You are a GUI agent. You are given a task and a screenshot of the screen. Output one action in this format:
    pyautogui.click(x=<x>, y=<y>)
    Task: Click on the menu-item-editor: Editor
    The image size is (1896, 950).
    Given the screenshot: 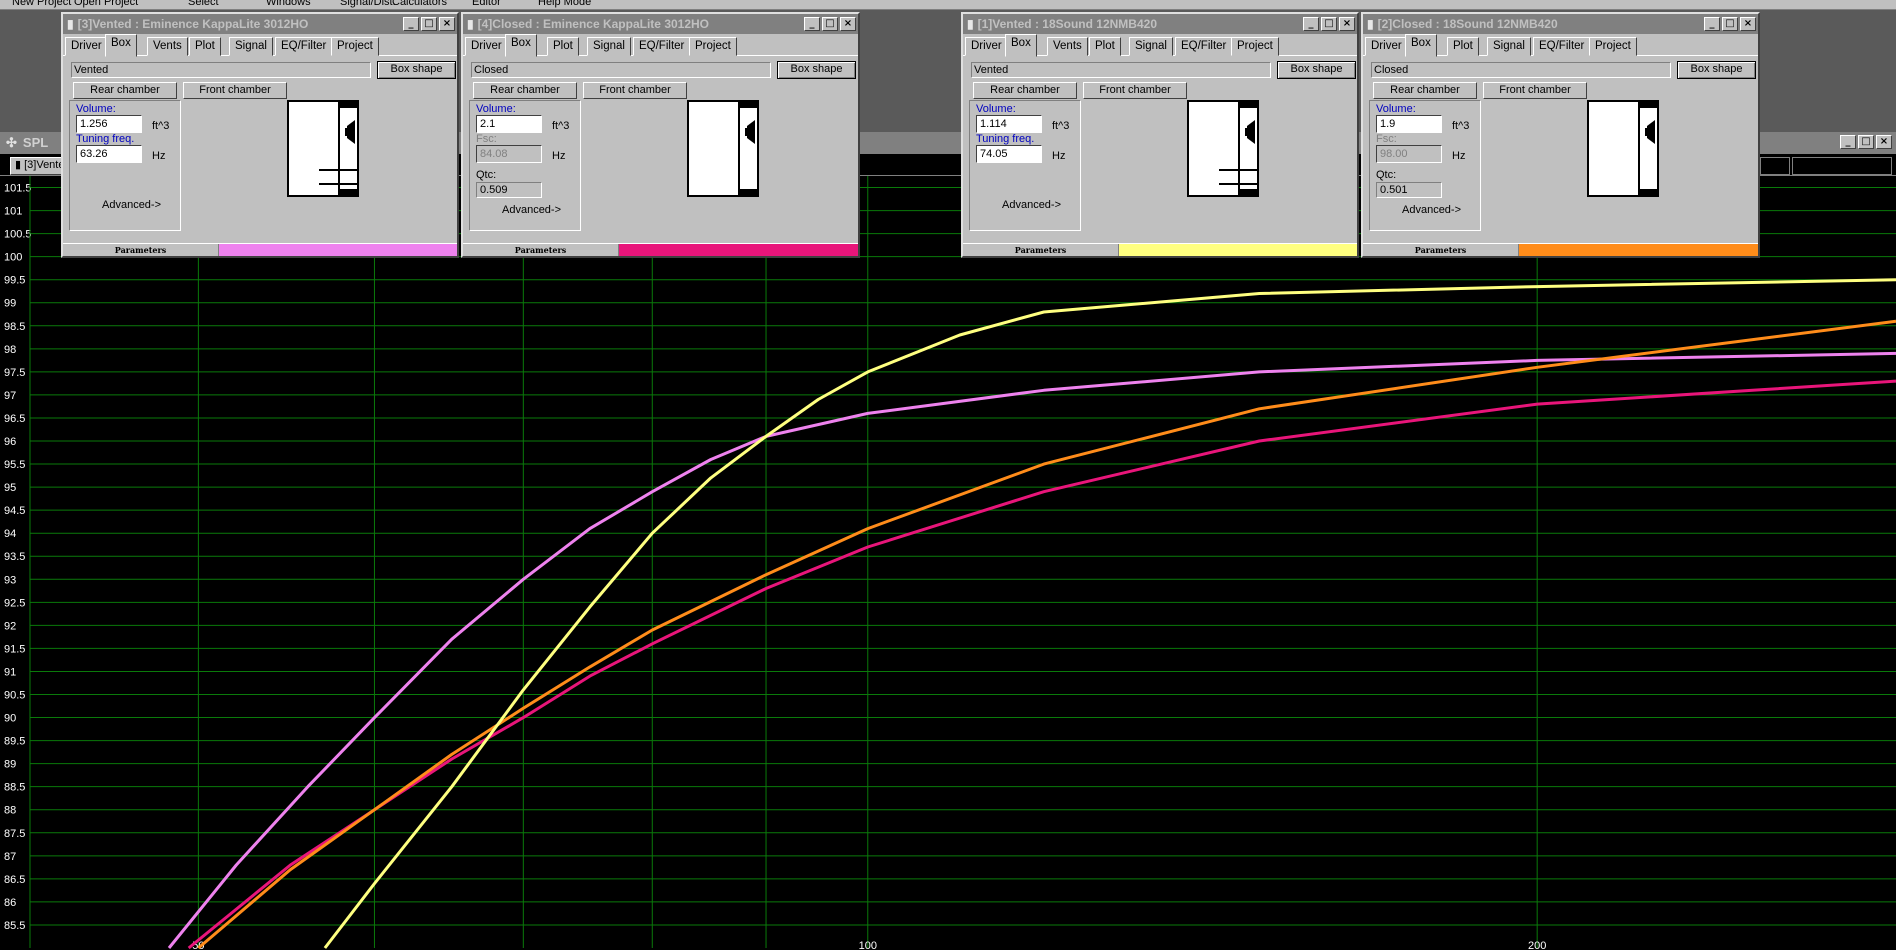 What is the action you would take?
    pyautogui.click(x=486, y=4)
    